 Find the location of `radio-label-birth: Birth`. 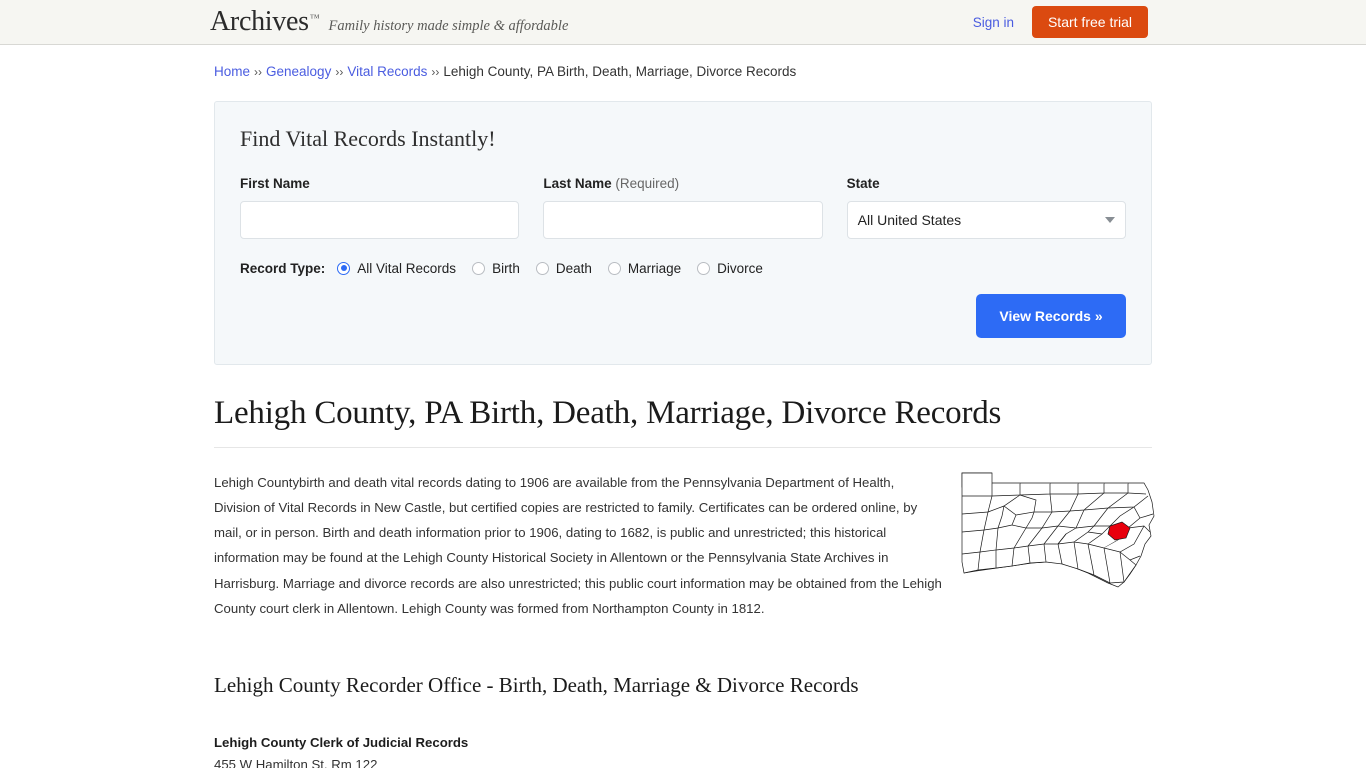

radio-label-birth: Birth is located at coordinates (506, 268).